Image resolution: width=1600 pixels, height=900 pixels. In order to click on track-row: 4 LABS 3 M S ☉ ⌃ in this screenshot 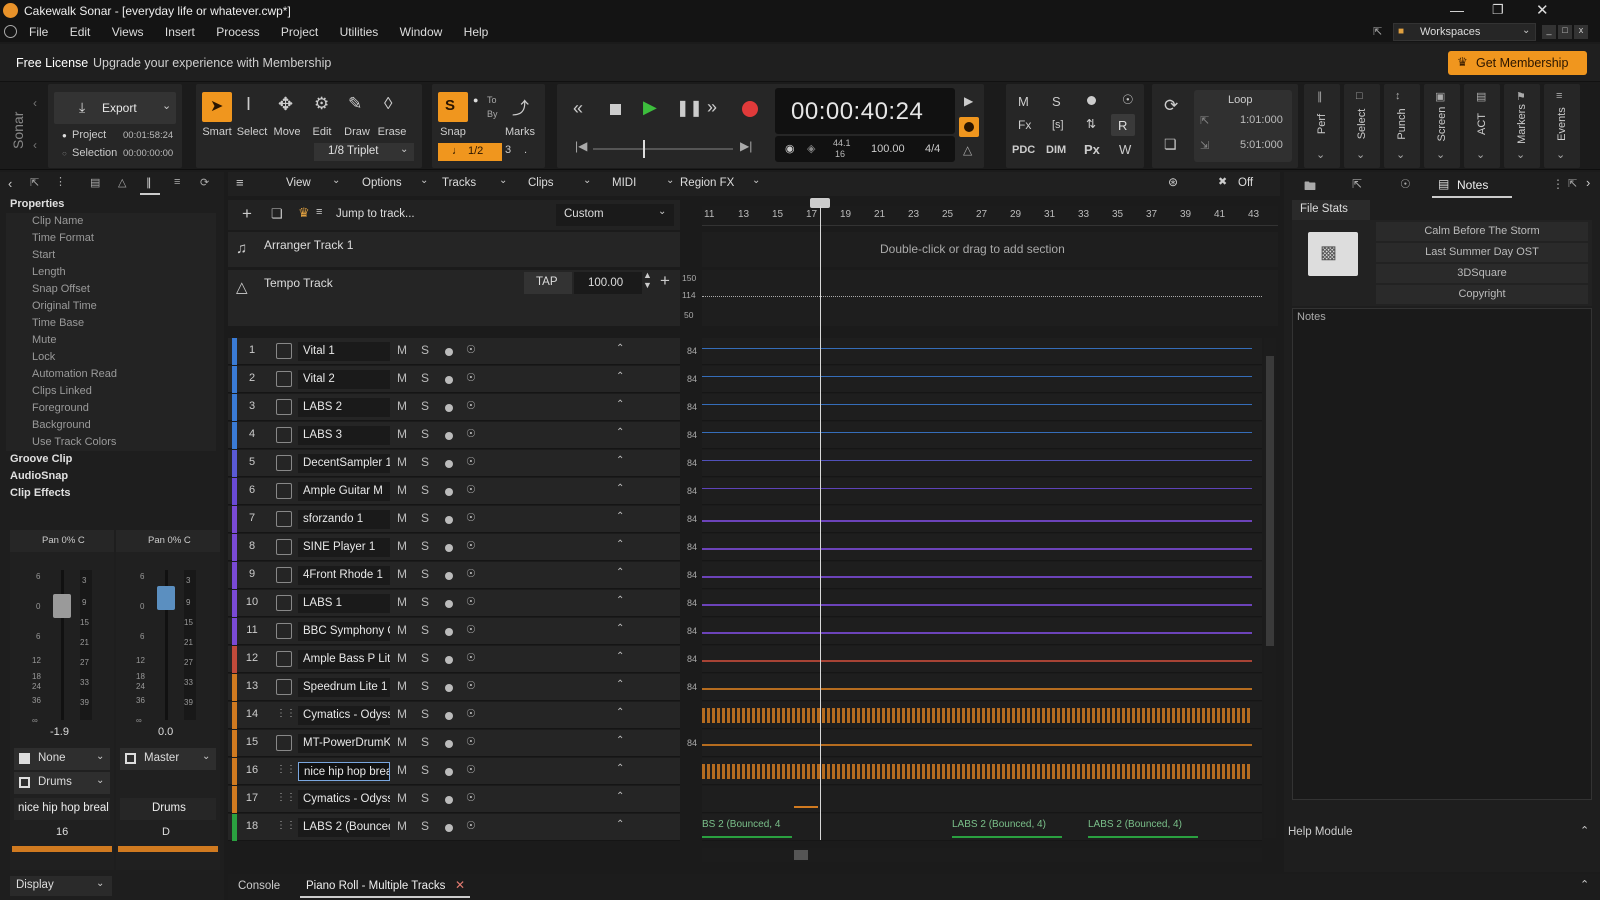, I will do `click(454, 435)`.